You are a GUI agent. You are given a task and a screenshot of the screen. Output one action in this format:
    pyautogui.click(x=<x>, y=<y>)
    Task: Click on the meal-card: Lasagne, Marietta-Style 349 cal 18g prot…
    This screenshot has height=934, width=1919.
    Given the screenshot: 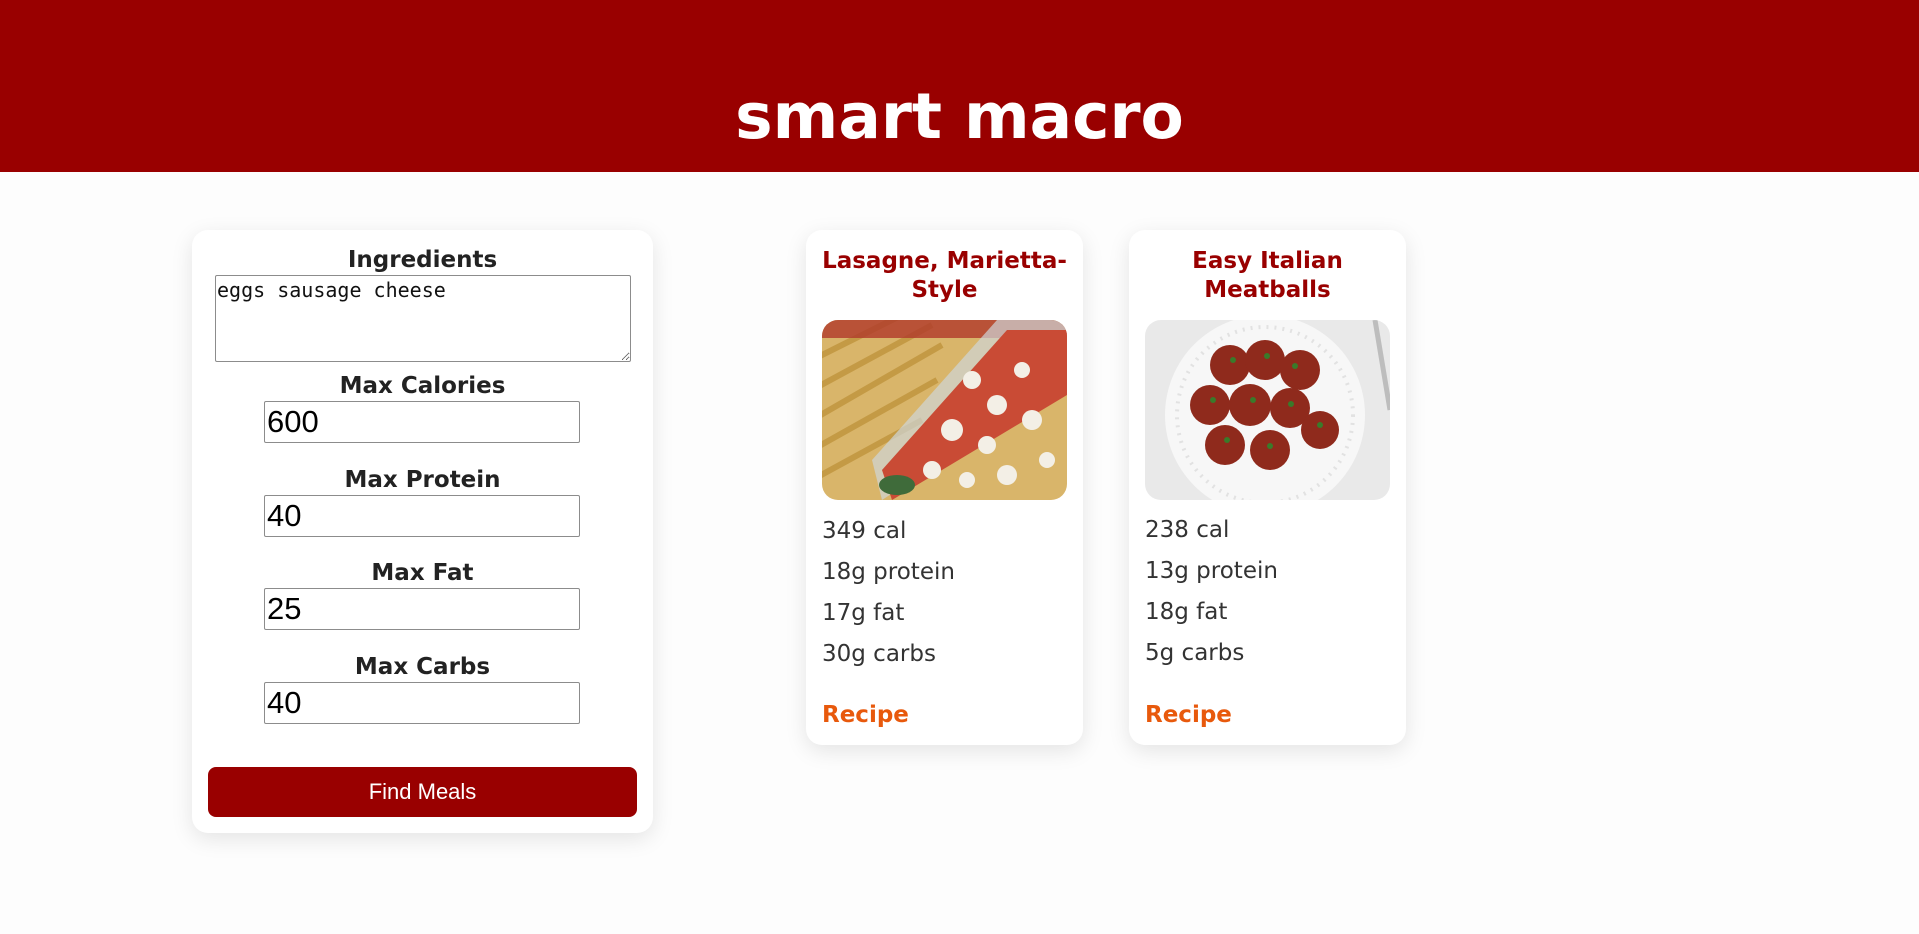 What is the action you would take?
    pyautogui.click(x=944, y=487)
    